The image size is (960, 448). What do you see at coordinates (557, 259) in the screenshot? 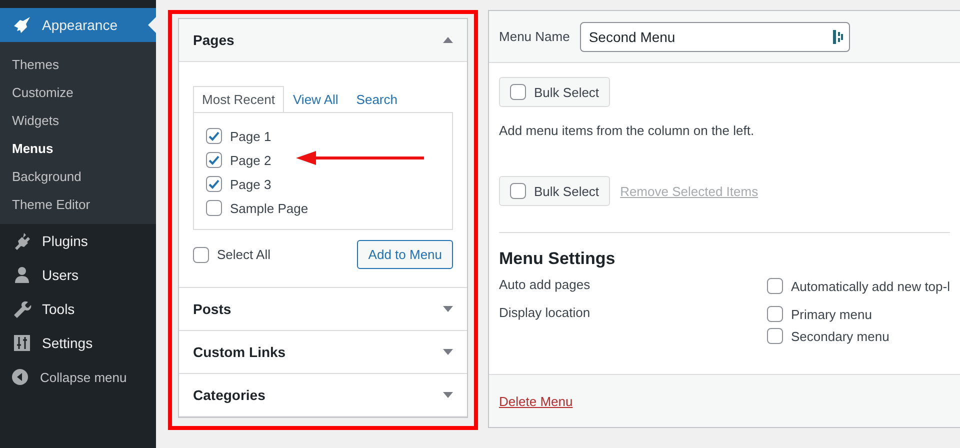
I see `section-heading: Menu Settings` at bounding box center [557, 259].